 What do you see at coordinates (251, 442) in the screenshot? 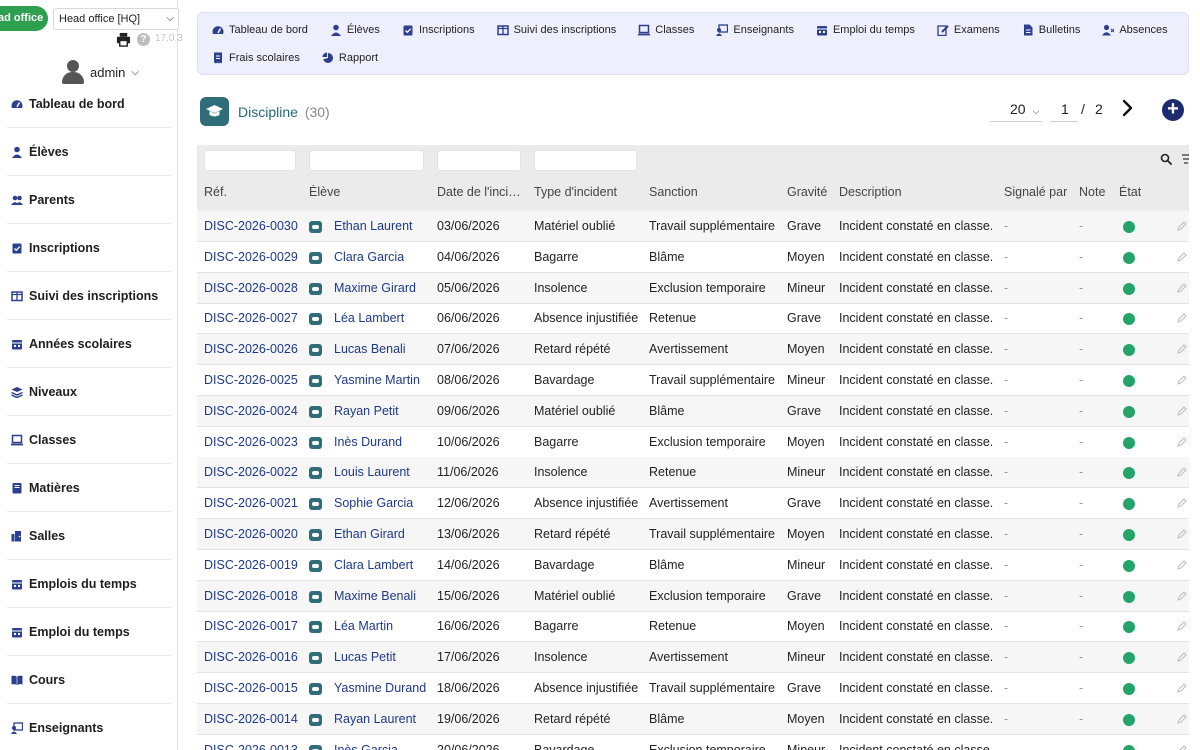
I see `ref-link: DISC-2026-0023` at bounding box center [251, 442].